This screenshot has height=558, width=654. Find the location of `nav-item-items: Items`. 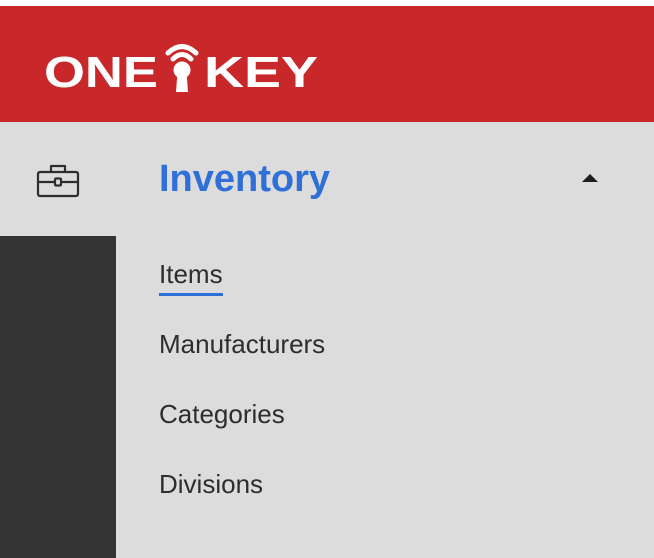

nav-item-items: Items is located at coordinates (191, 277).